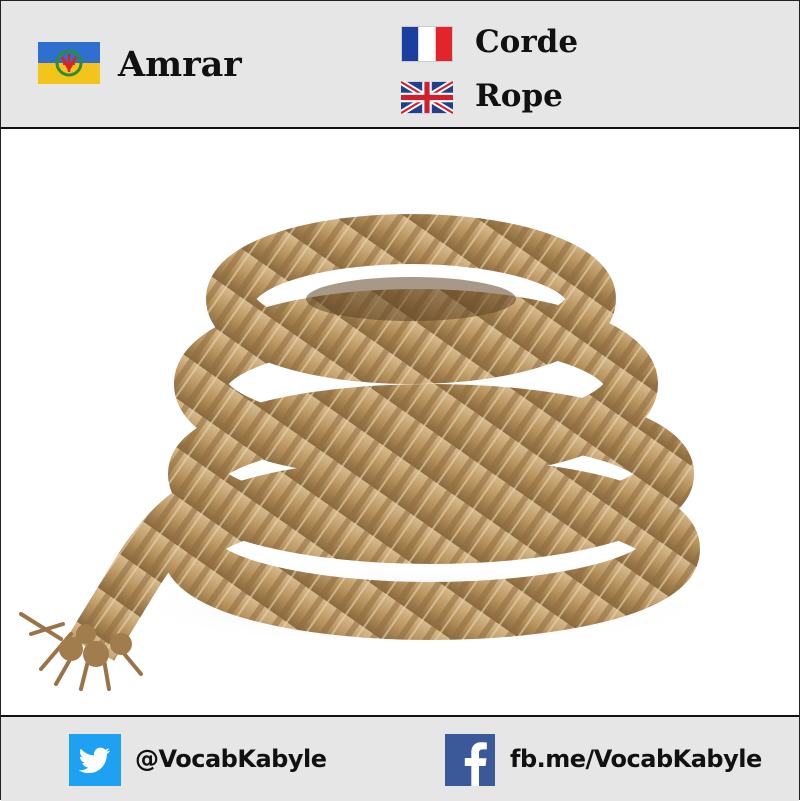 This screenshot has height=801, width=800. What do you see at coordinates (470, 760) in the screenshot?
I see `facebook-icon` at bounding box center [470, 760].